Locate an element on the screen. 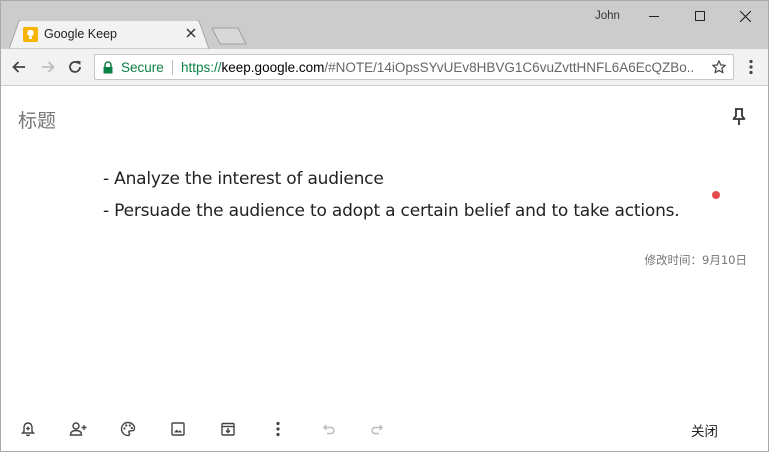  remind-me-icon is located at coordinates (28, 429).